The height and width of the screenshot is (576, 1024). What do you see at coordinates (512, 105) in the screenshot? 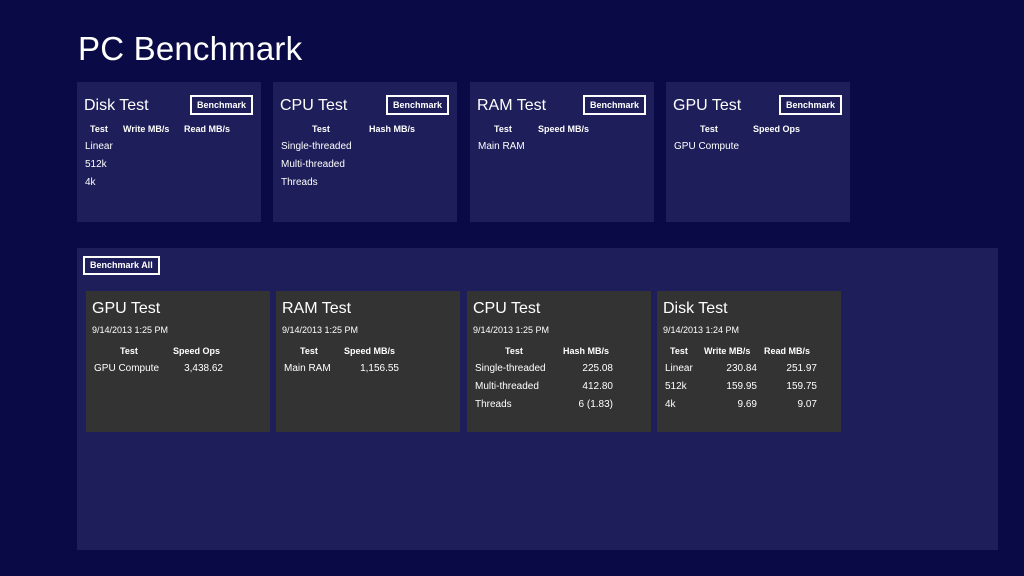
I see `ram-test-title: RAM Test` at bounding box center [512, 105].